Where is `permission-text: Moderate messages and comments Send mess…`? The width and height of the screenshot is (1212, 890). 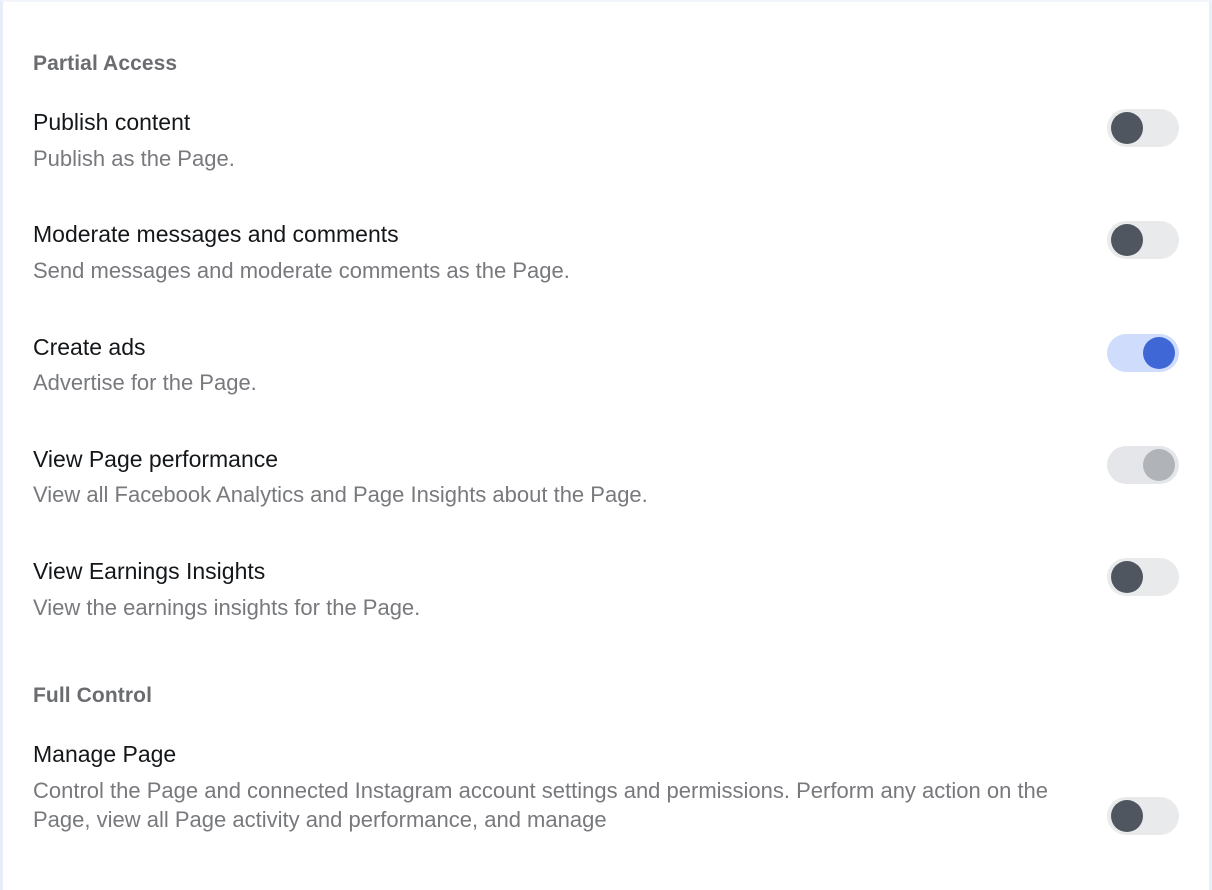
permission-text: Moderate messages and comments Send mess… is located at coordinates (570, 253).